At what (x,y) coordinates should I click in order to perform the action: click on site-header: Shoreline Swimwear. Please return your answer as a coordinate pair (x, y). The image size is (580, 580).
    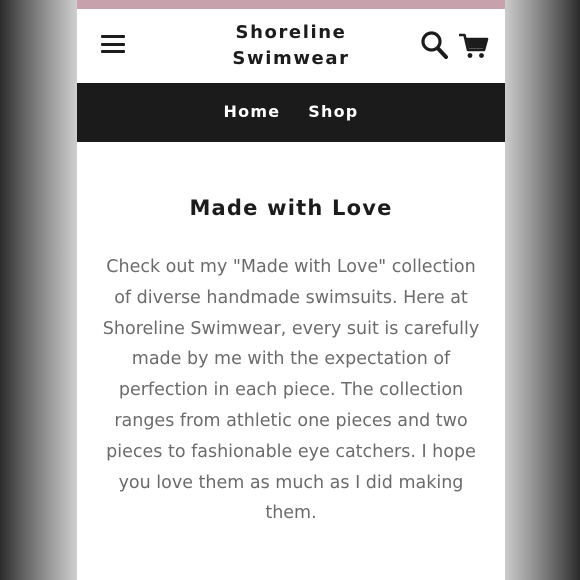
    Looking at the image, I should click on (291, 46).